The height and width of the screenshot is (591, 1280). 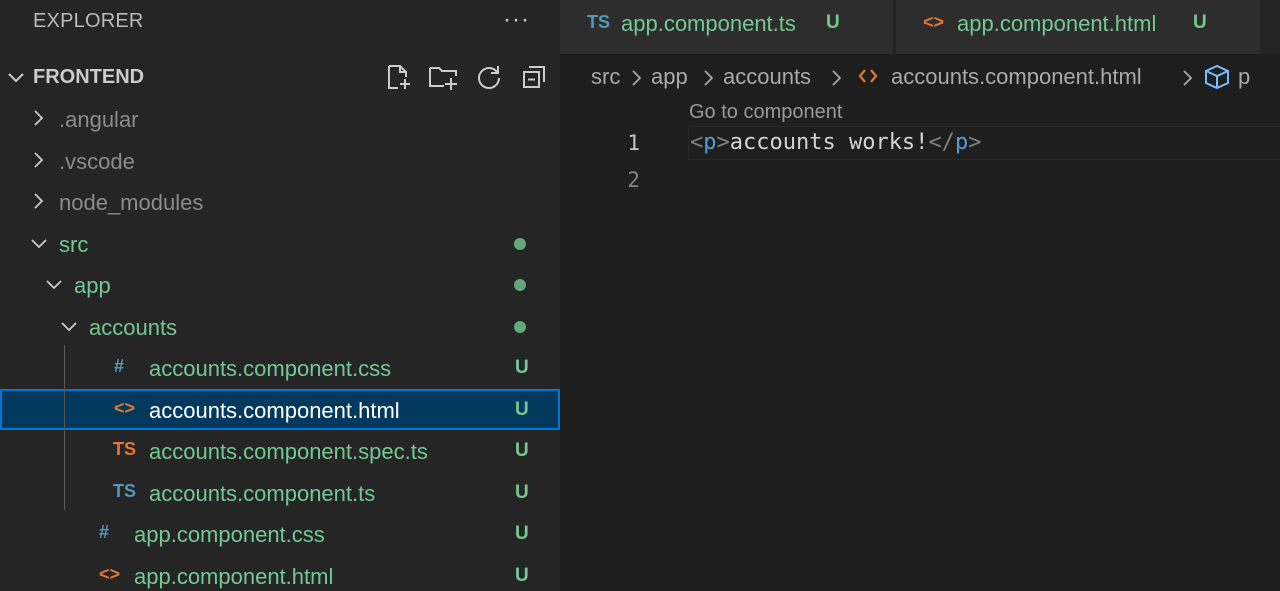 What do you see at coordinates (534, 77) in the screenshot?
I see `collapse-all-icon` at bounding box center [534, 77].